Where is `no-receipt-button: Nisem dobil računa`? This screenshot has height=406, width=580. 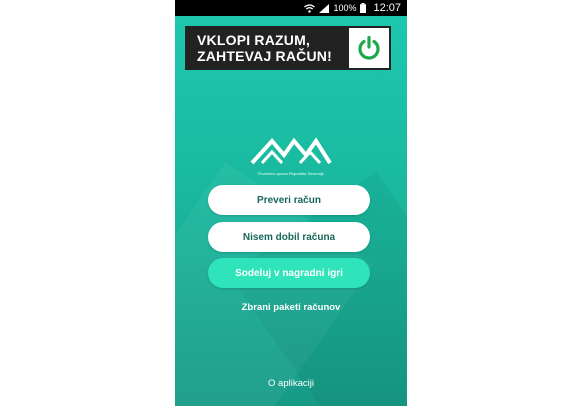
no-receipt-button: Nisem dobil računa is located at coordinates (289, 237).